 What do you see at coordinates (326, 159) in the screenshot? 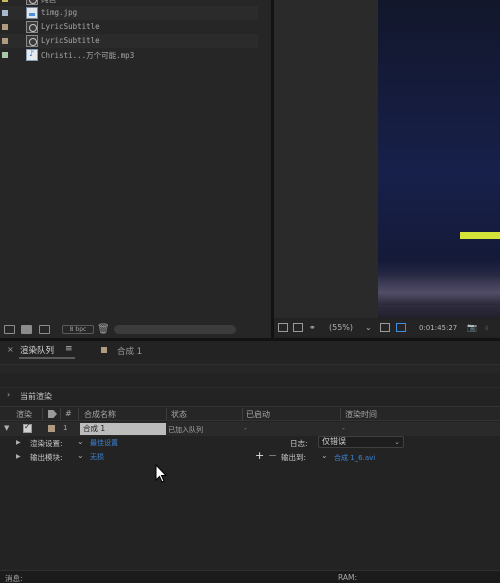
I see `viewer-pasteboard` at bounding box center [326, 159].